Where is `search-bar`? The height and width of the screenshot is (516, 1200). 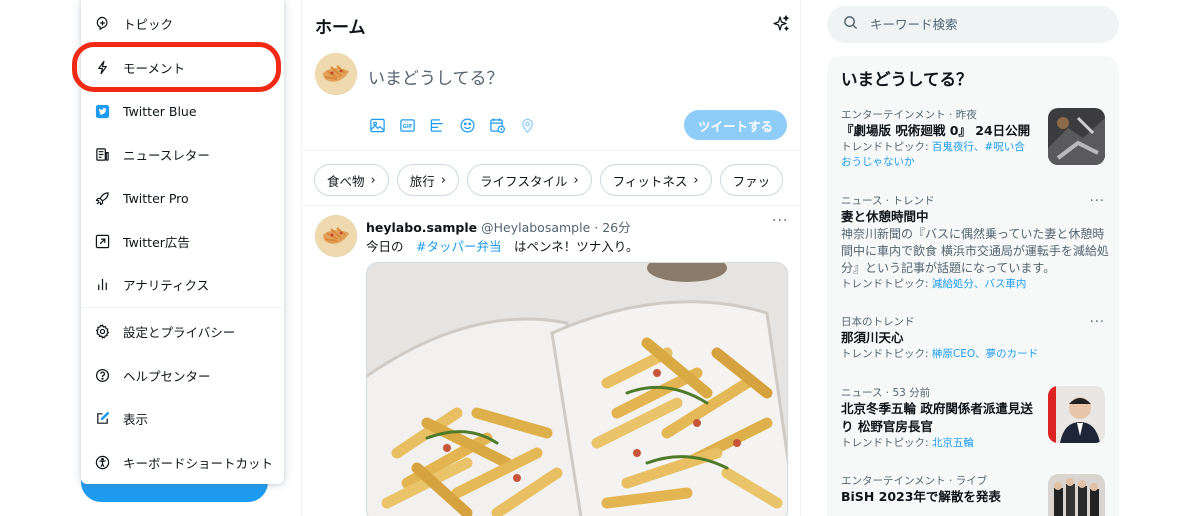 search-bar is located at coordinates (973, 24).